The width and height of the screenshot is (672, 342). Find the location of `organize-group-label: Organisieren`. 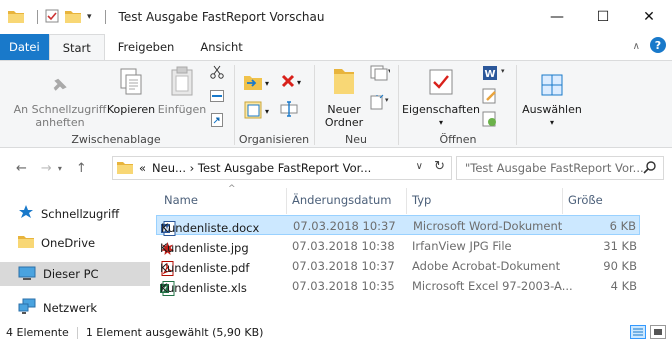

organize-group-label: Organisieren is located at coordinates (274, 139).